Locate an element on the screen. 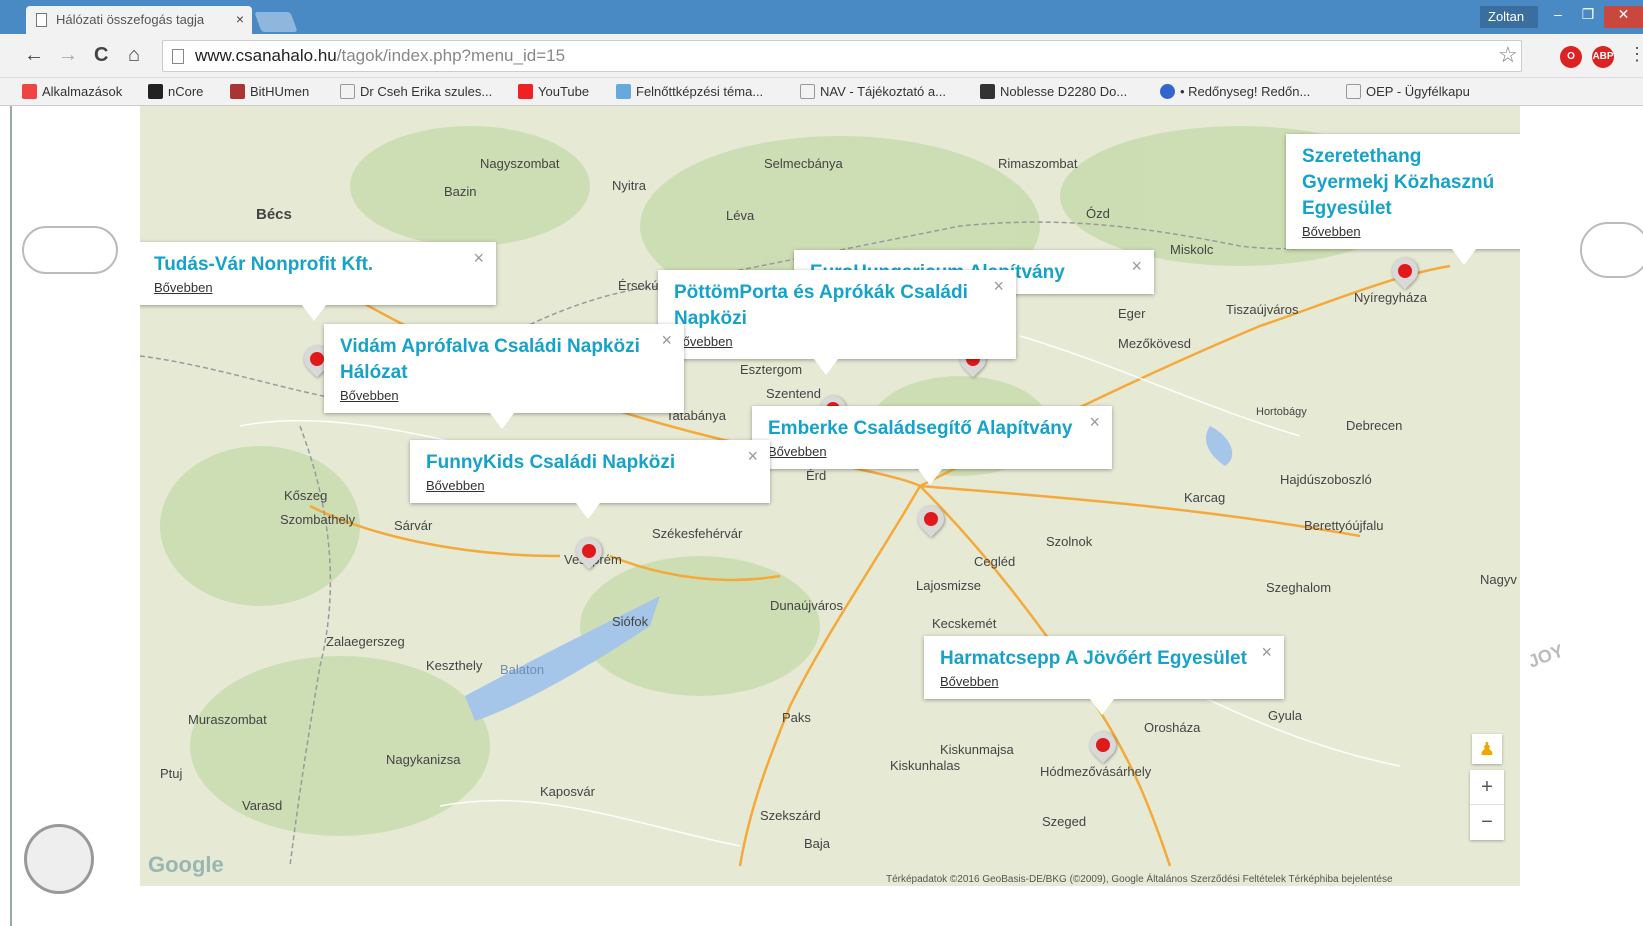 This screenshot has width=1643, height=926. joy-decoration: JOY is located at coordinates (1546, 656).